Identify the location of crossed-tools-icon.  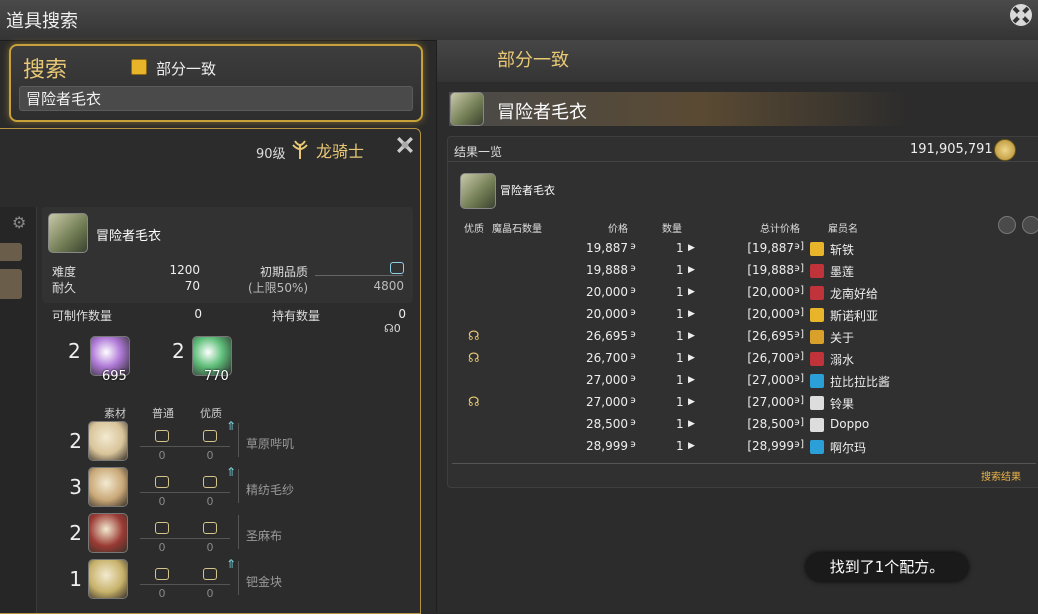
(405, 145).